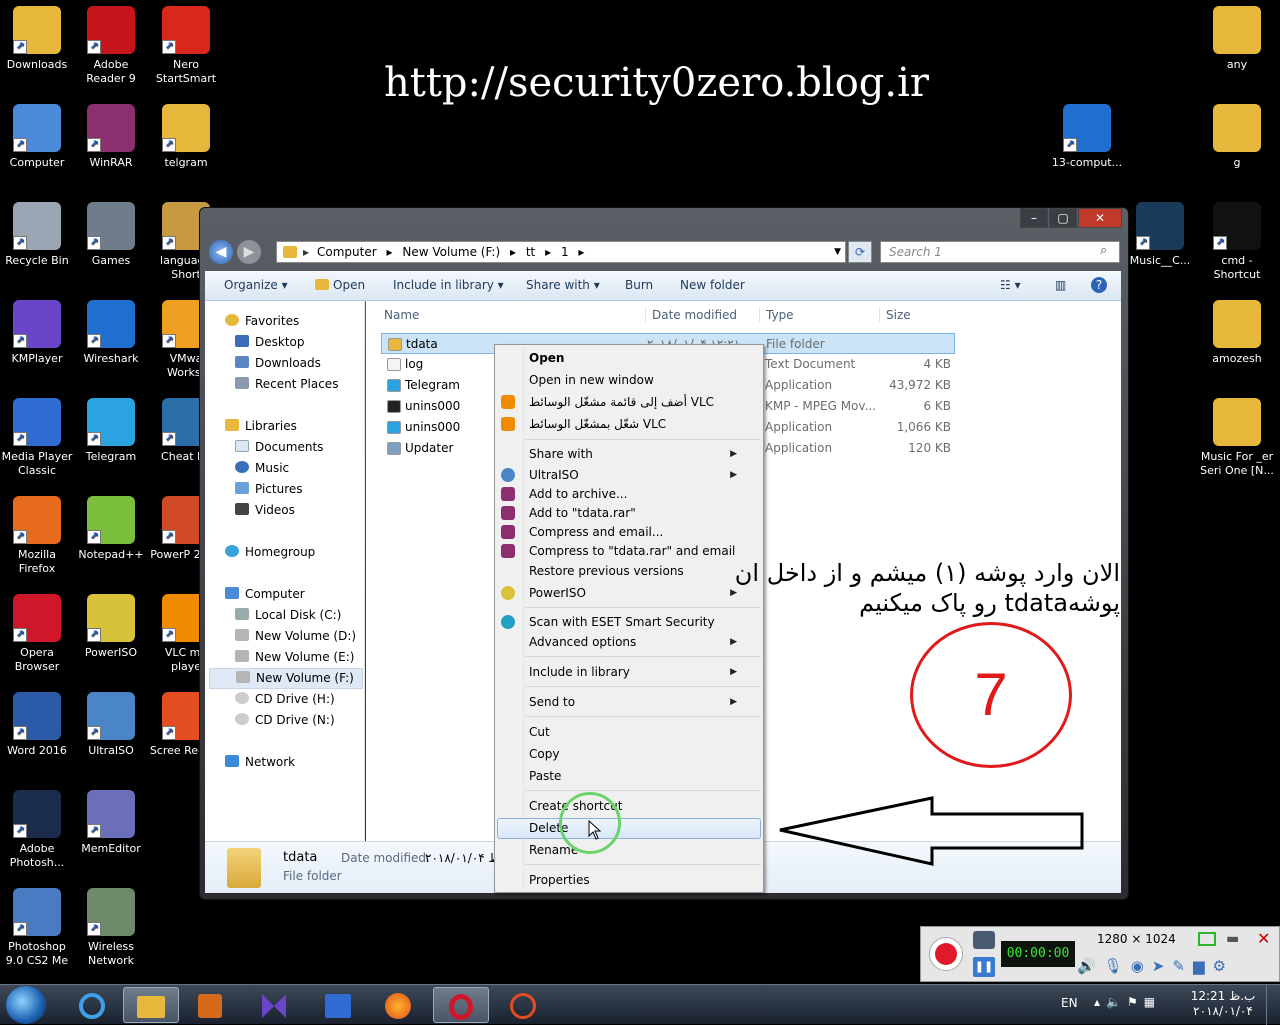 This screenshot has width=1280, height=1025. I want to click on maximize-button: ▢, so click(1063, 218).